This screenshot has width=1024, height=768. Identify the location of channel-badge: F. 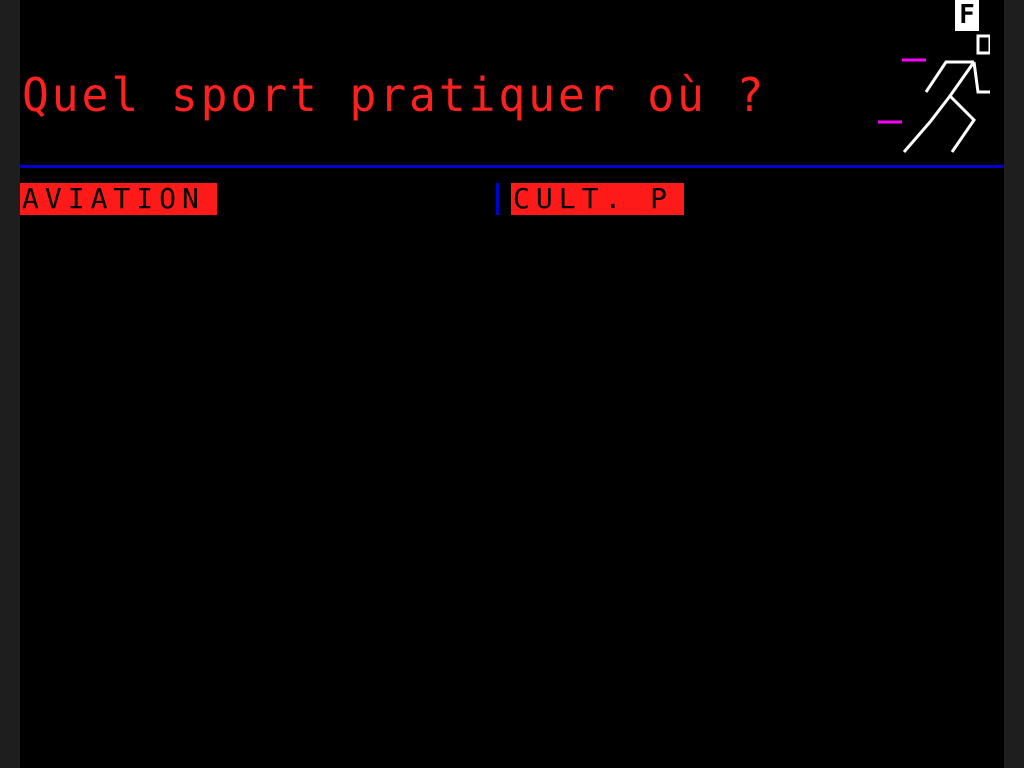
(967, 15).